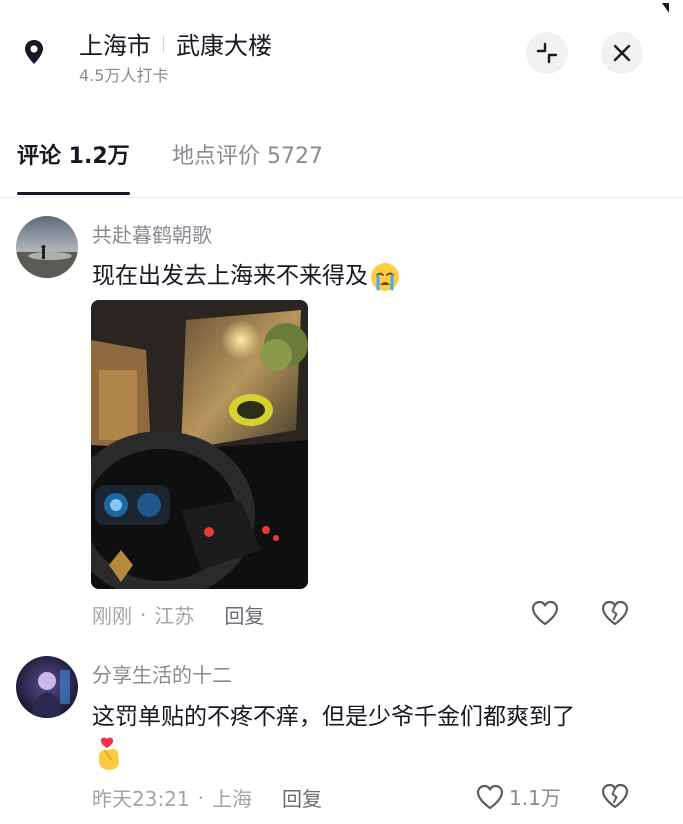 Image resolution: width=683 pixels, height=824 pixels. What do you see at coordinates (333, 717) in the screenshot?
I see `comment-text: 这罚单贴的不疼不痒，但是少爷千金们都爽到了` at bounding box center [333, 717].